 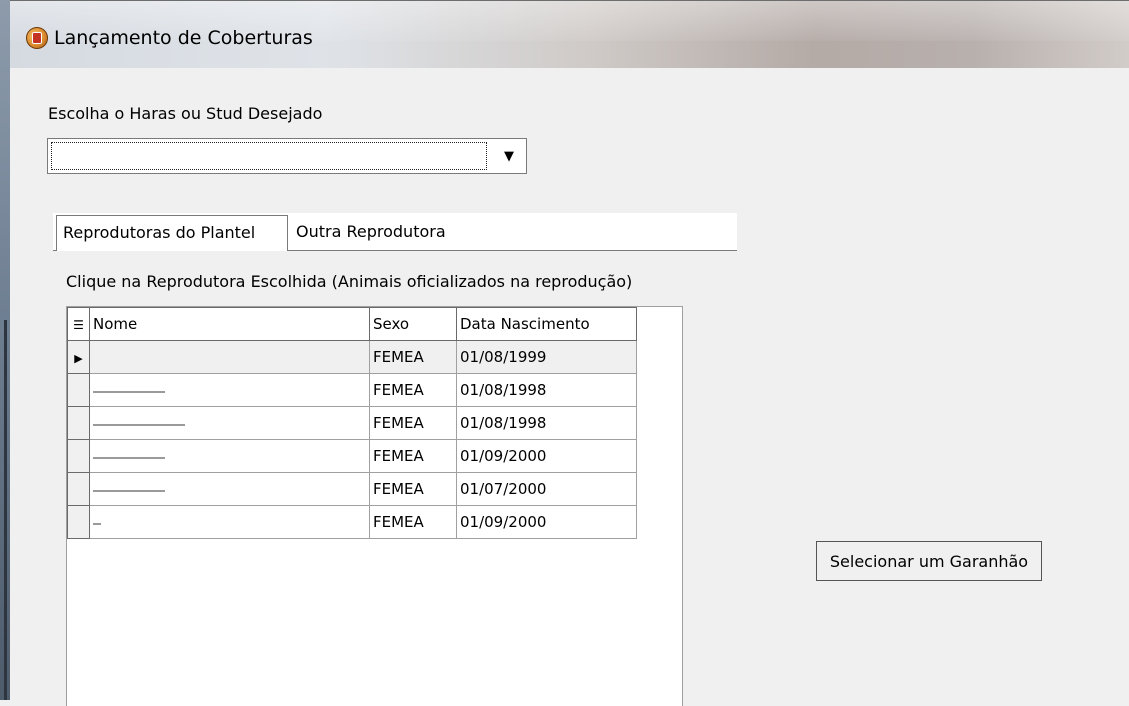 What do you see at coordinates (183, 38) in the screenshot?
I see `window-title: Lançamento de Coberturas` at bounding box center [183, 38].